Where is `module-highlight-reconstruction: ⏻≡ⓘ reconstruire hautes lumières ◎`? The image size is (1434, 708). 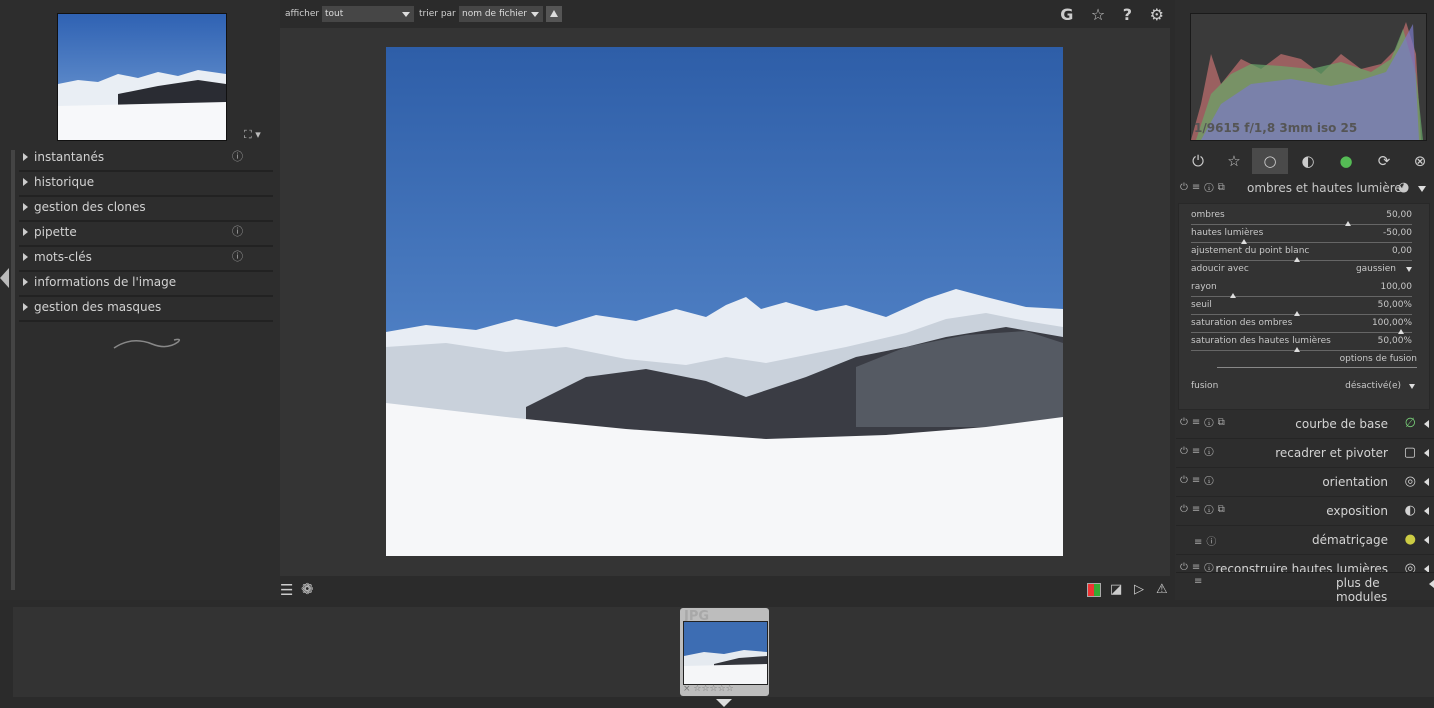 module-highlight-reconstruction: ⏻≡ⓘ reconstruire hautes lumières ◎ is located at coordinates (1305, 564).